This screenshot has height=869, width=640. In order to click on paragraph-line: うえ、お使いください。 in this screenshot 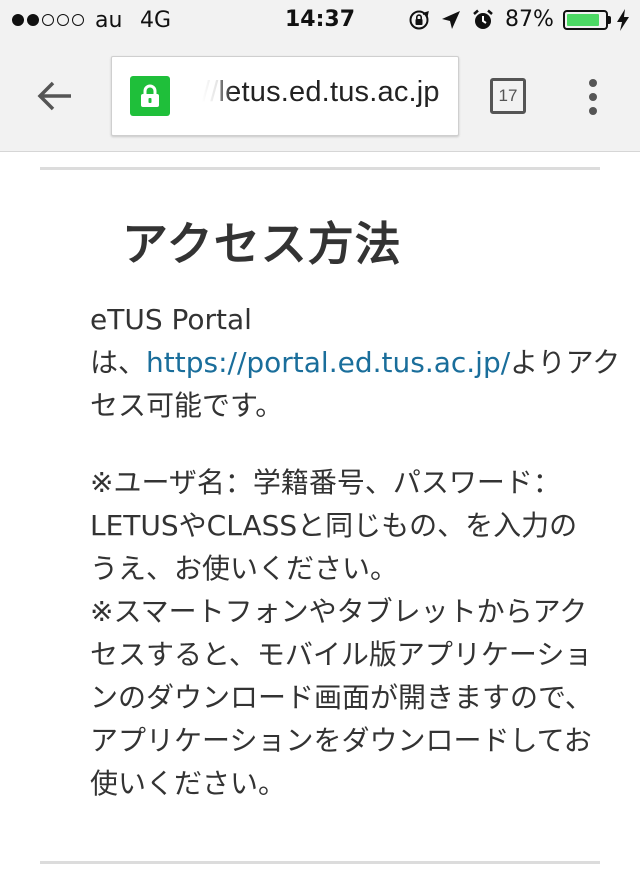, I will do `click(244, 568)`.